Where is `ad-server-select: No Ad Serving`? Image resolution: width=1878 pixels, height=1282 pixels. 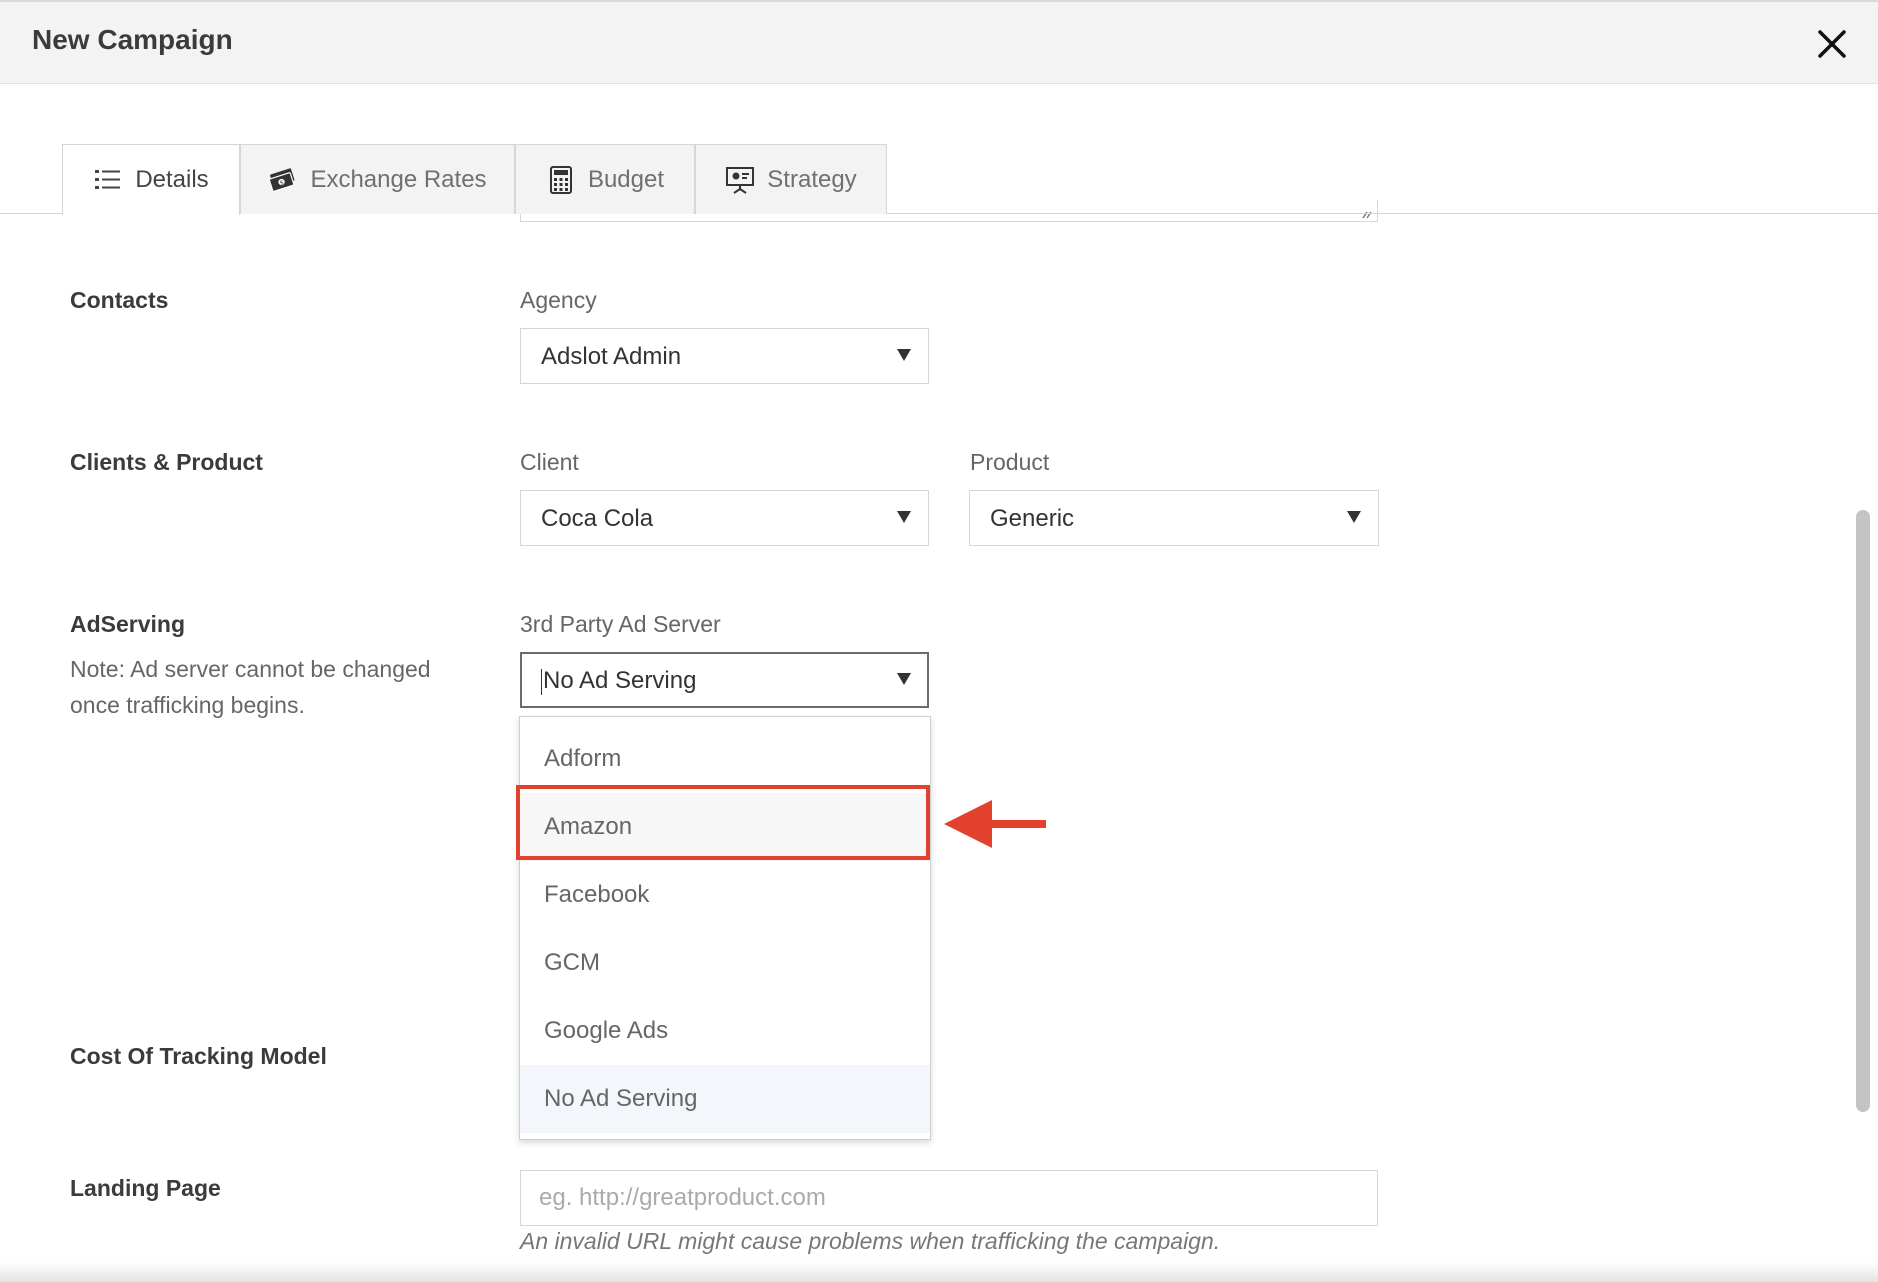 ad-server-select: No Ad Serving is located at coordinates (724, 680).